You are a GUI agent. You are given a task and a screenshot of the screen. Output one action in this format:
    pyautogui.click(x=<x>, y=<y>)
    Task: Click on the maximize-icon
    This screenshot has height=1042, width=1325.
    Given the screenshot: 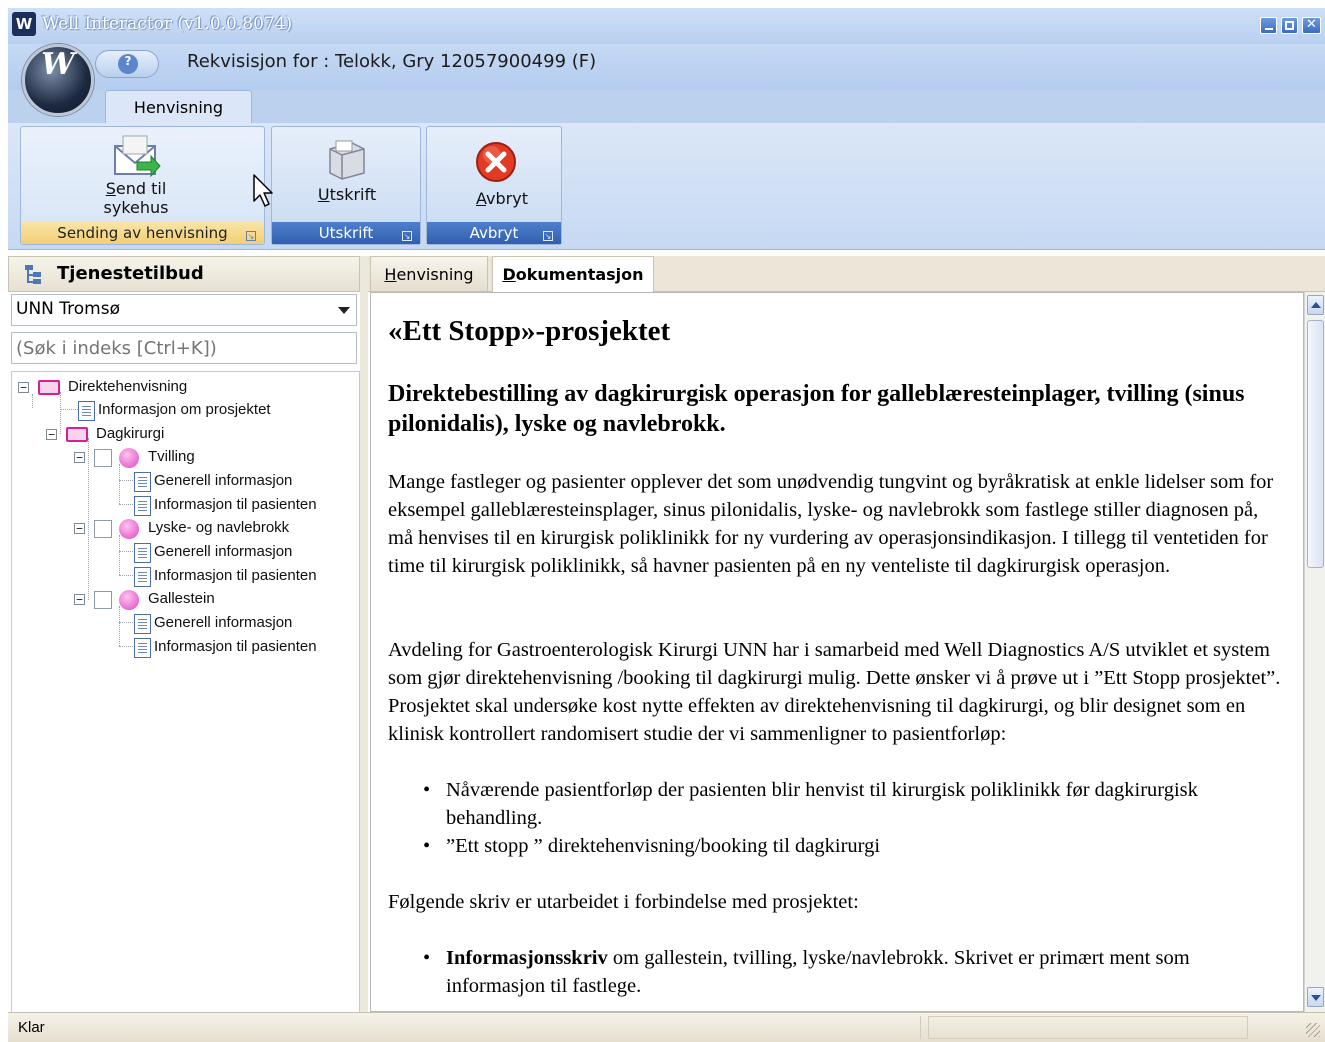 What is the action you would take?
    pyautogui.click(x=1289, y=25)
    